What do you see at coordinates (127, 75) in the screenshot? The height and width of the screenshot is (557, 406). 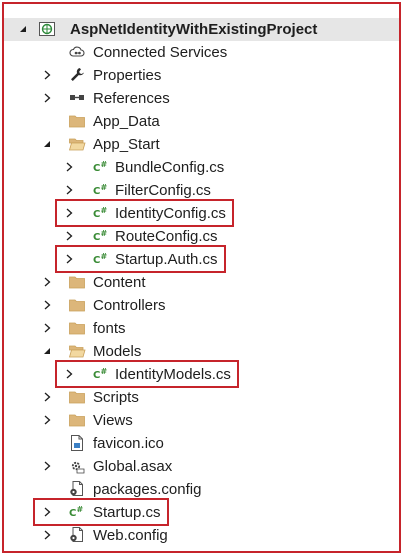 I see `tree-item-label: Properties` at bounding box center [127, 75].